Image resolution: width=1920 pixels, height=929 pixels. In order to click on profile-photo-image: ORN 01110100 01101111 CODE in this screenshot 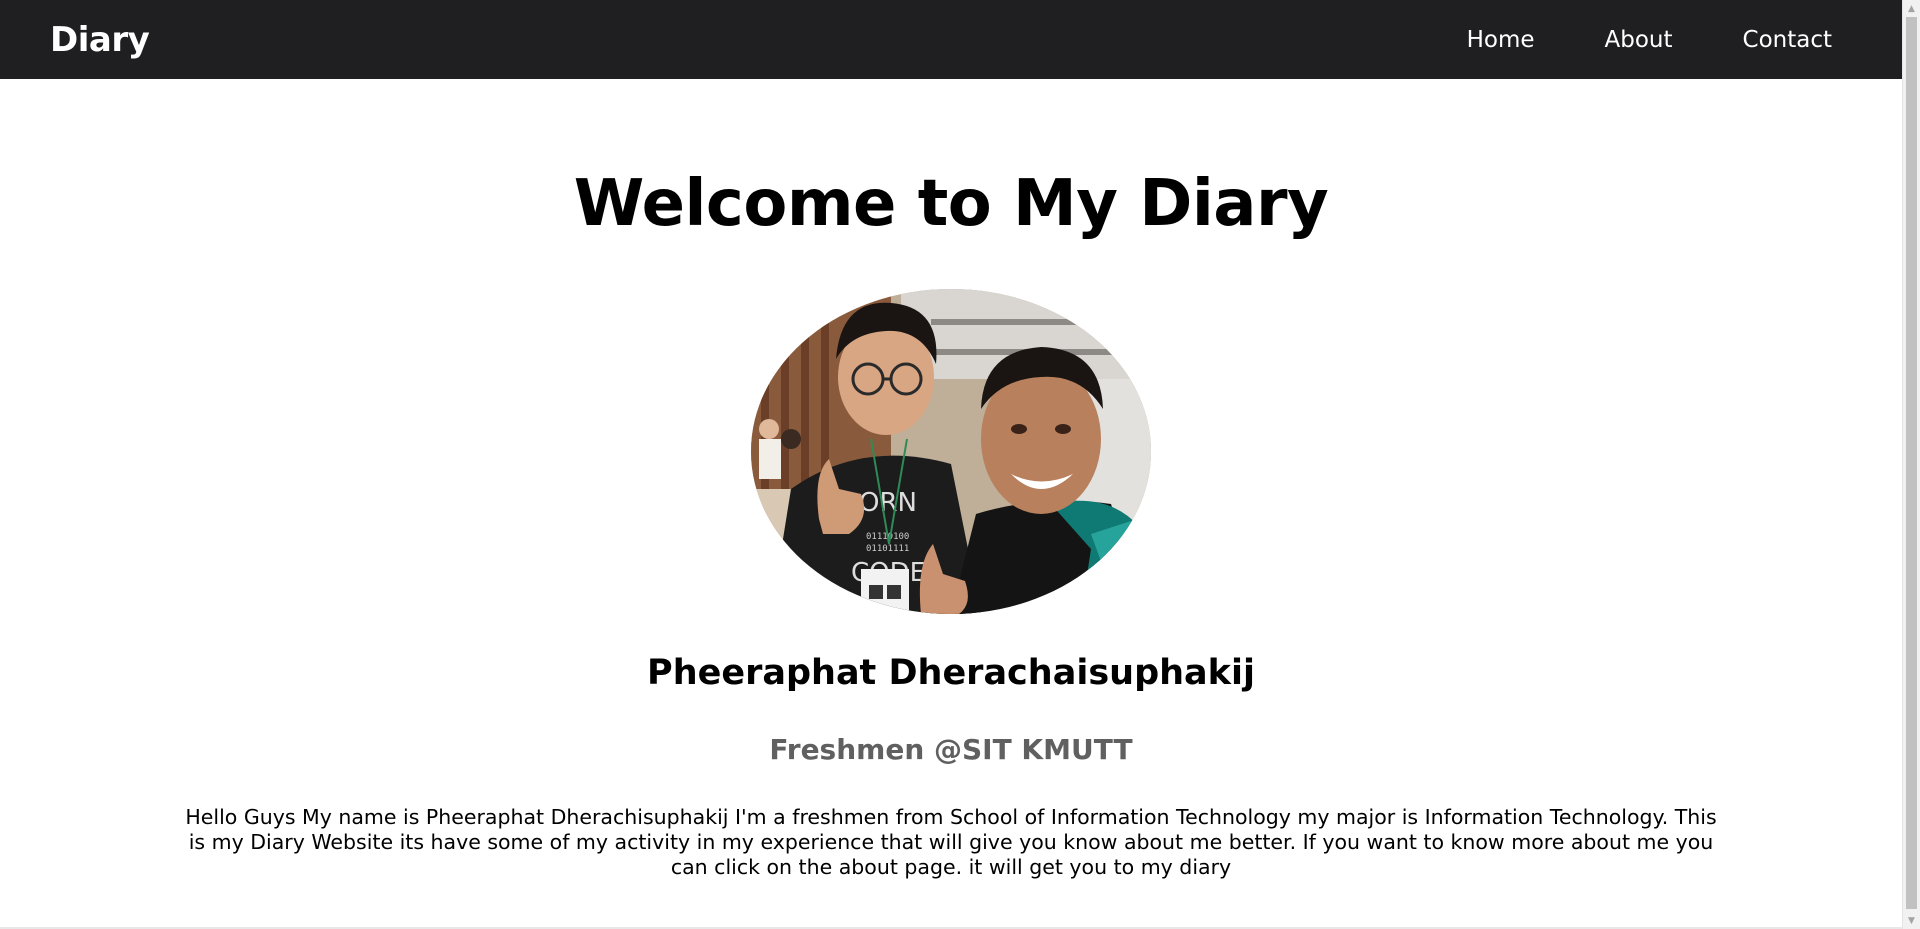, I will do `click(951, 451)`.